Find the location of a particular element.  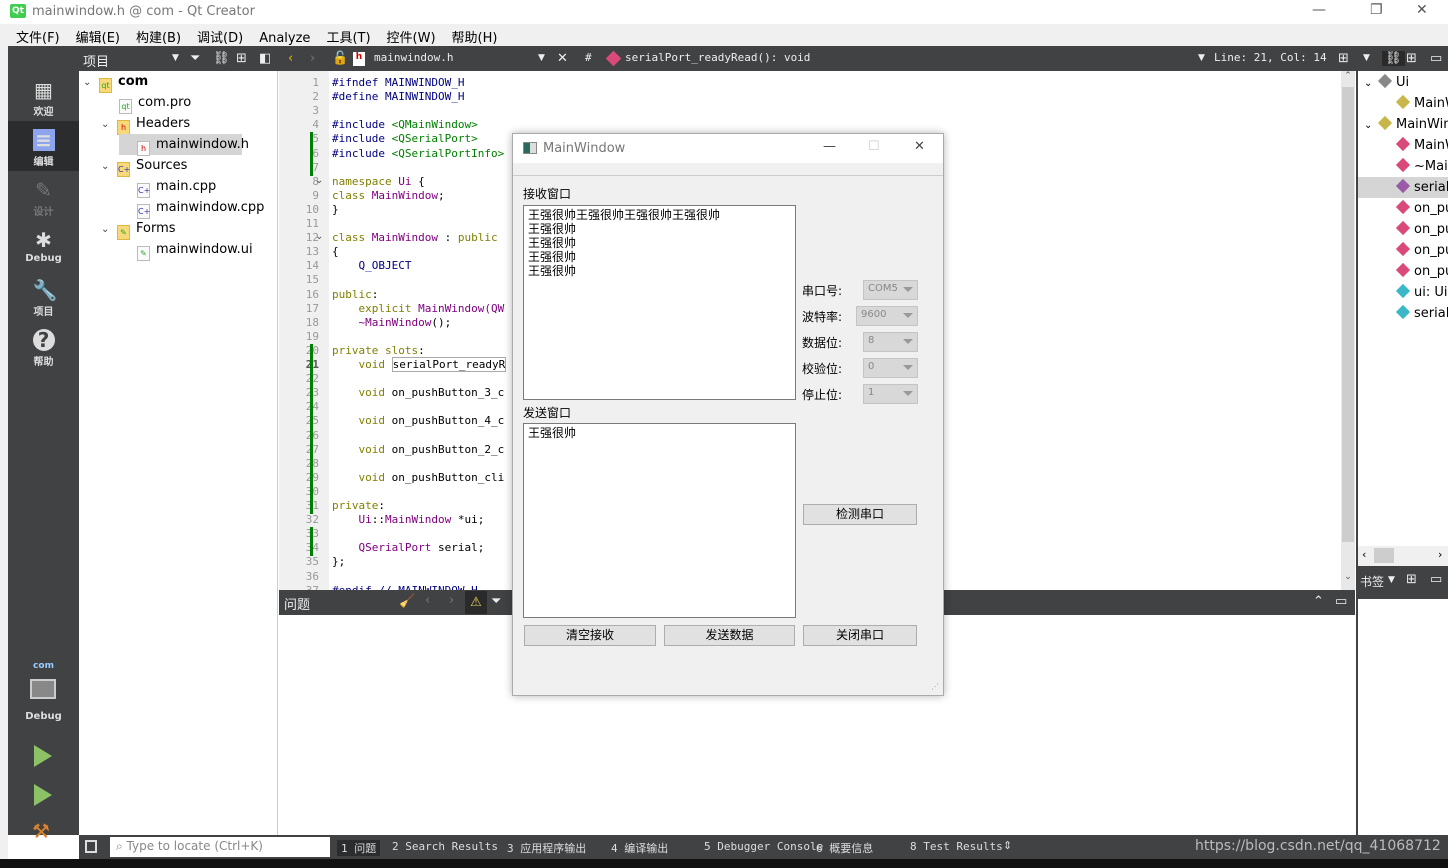

menu-tools: 工具(T) is located at coordinates (348, 35).